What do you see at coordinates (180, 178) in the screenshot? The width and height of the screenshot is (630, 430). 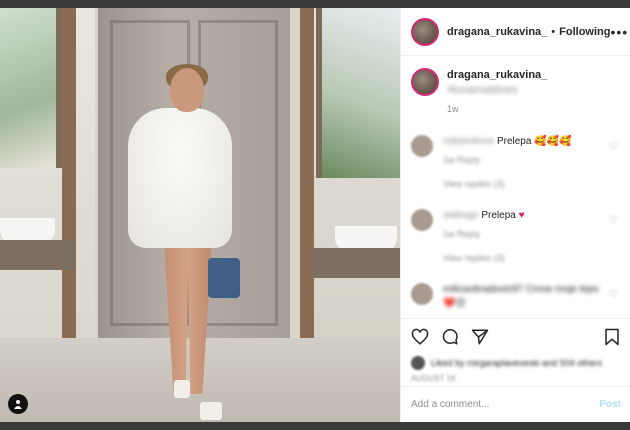 I see `photo-figure-shirt` at bounding box center [180, 178].